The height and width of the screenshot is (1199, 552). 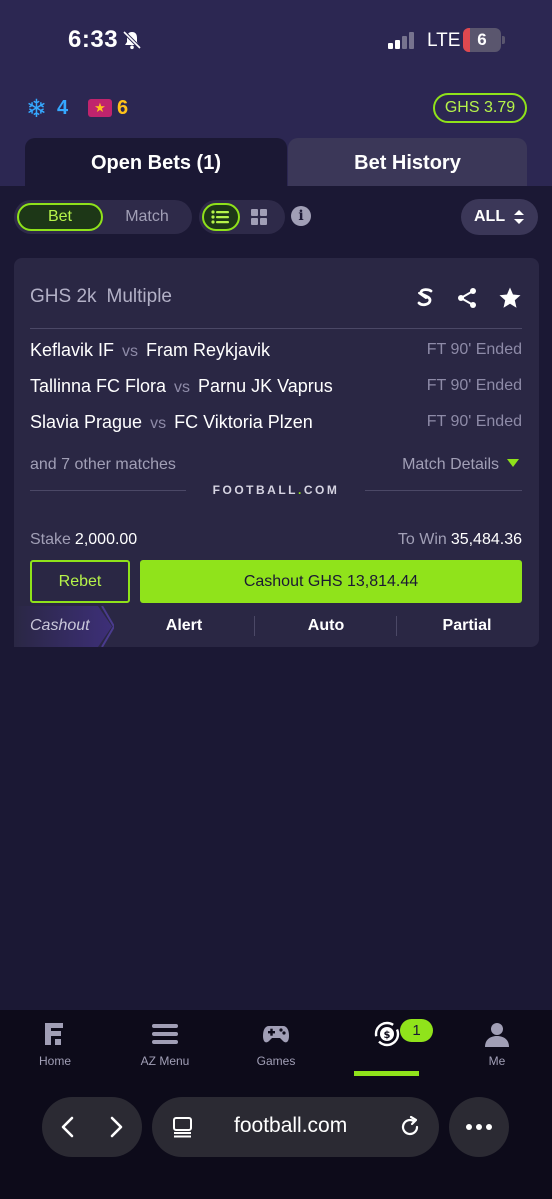 I want to click on away-team: FC Viktoria Plzen, so click(x=243, y=422).